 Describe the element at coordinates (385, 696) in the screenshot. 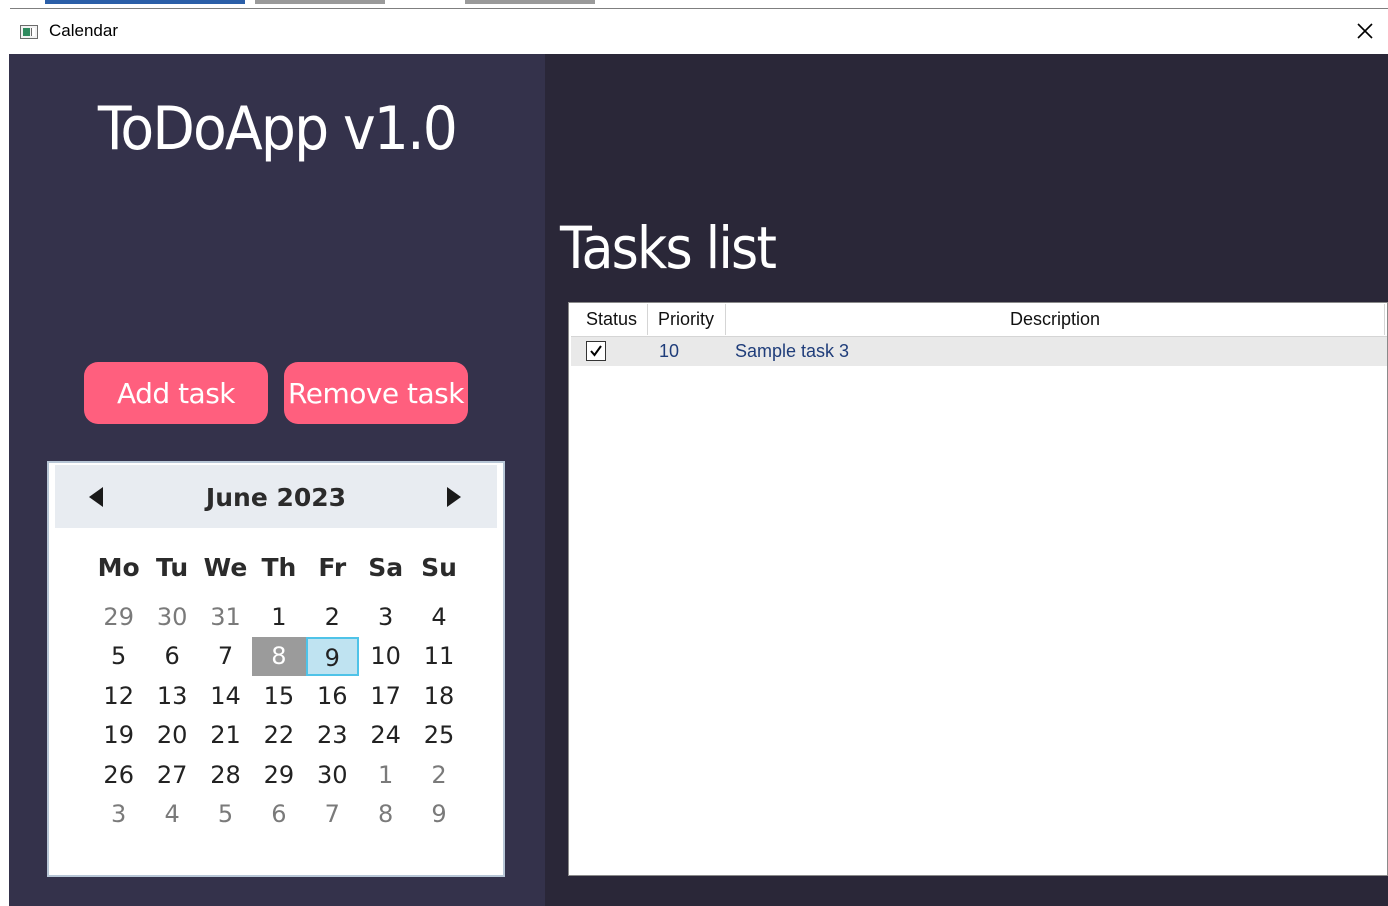

I see `calendar-day: 17` at that location.